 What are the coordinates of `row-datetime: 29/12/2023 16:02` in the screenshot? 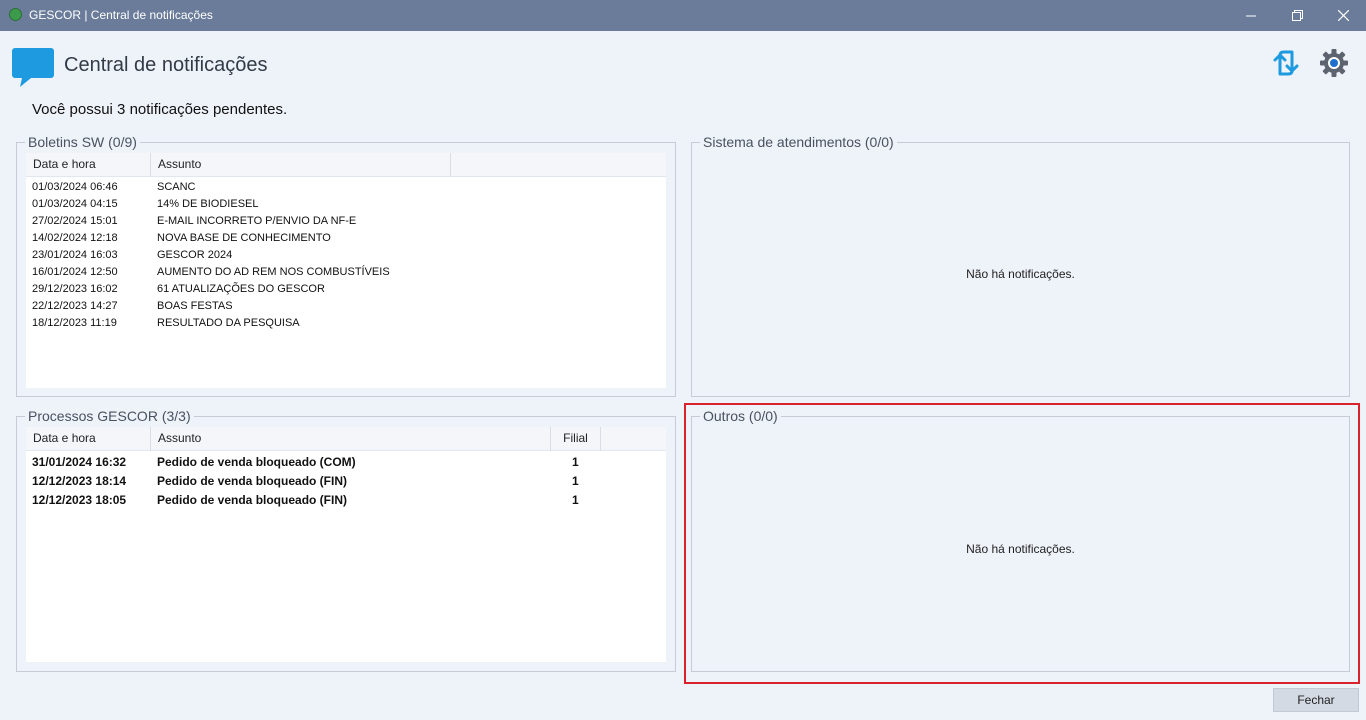 It's located at (75, 289).